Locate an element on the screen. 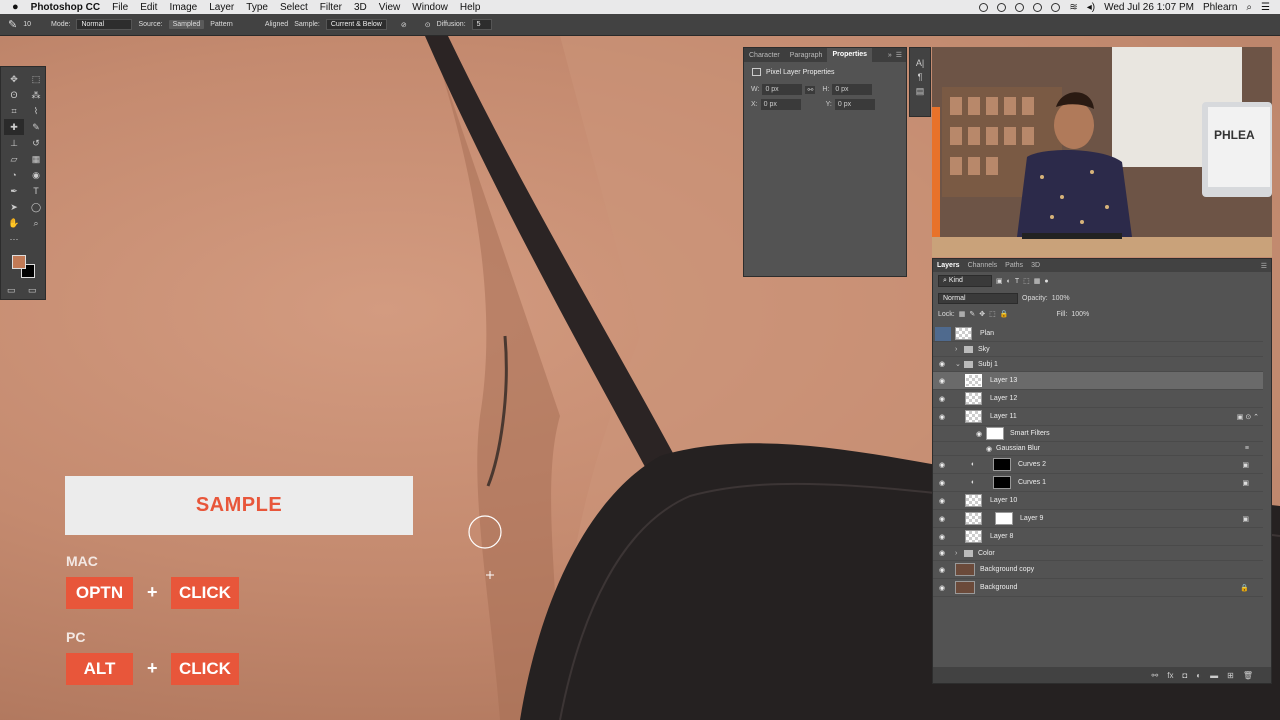 This screenshot has width=1280, height=720. menu-image: Image is located at coordinates (183, 7).